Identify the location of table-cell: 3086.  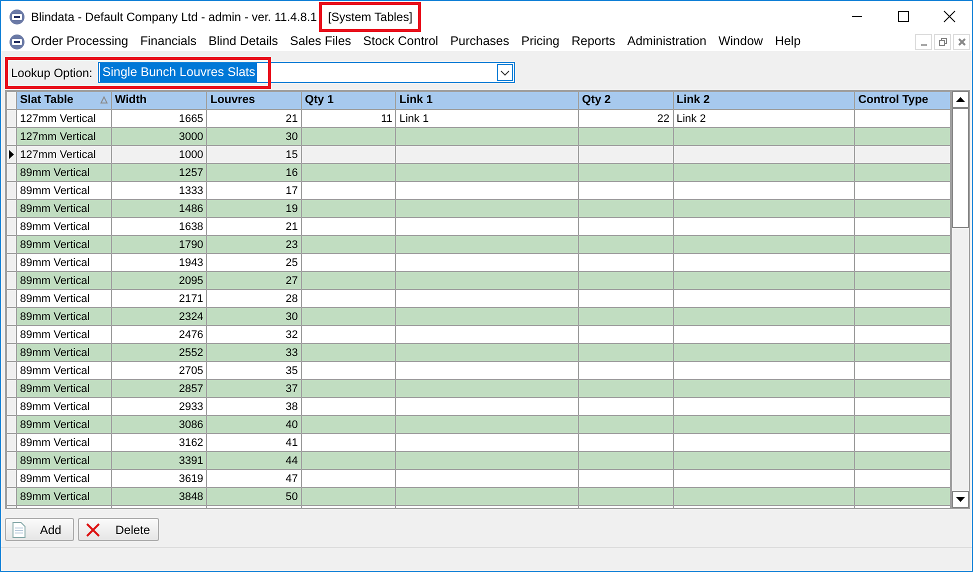
(159, 425).